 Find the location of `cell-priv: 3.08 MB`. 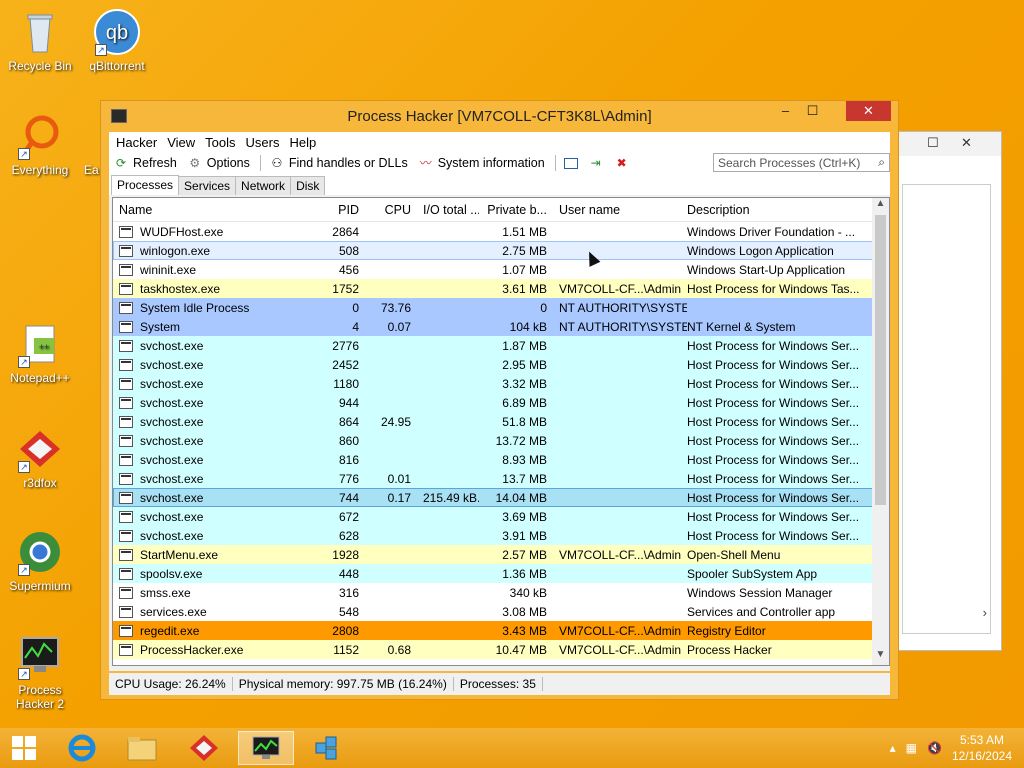

cell-priv: 3.08 MB is located at coordinates (524, 611).